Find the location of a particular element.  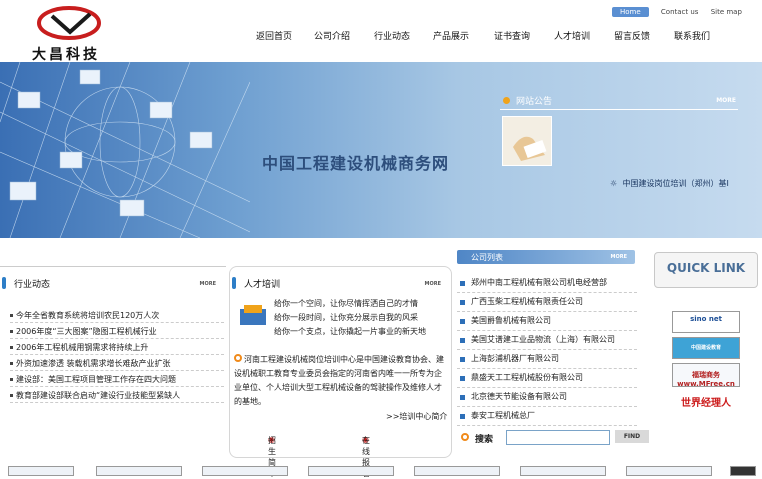

hand-document-icon is located at coordinates (530, 148).